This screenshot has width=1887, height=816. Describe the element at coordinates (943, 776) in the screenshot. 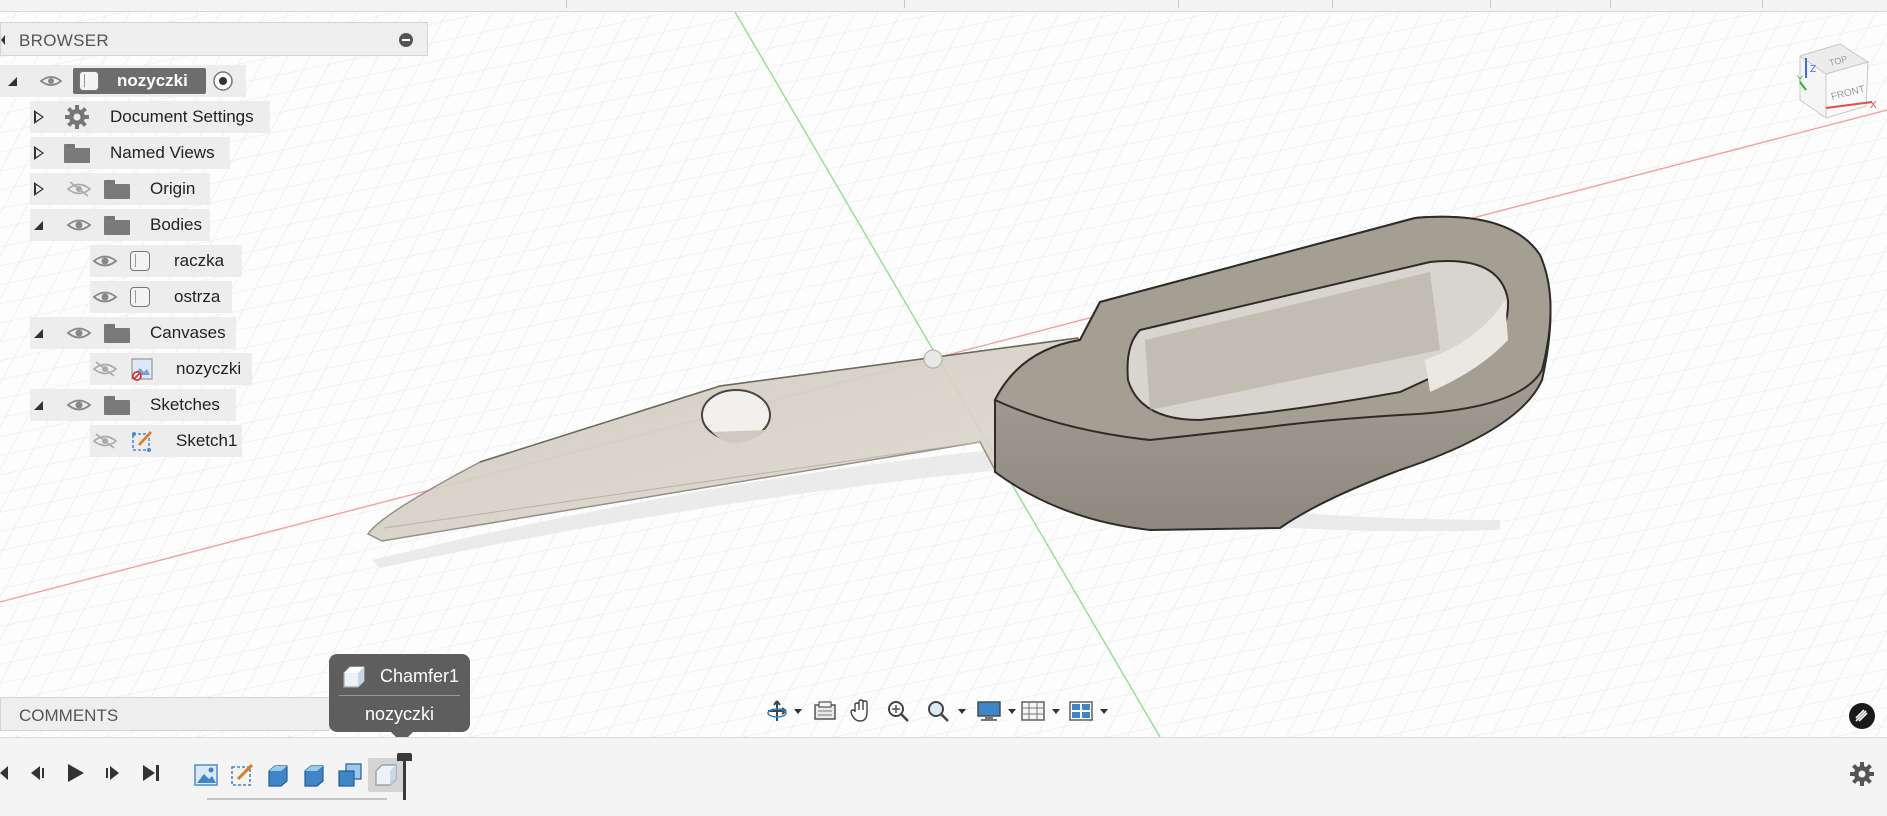

I see `timeline-bar` at that location.